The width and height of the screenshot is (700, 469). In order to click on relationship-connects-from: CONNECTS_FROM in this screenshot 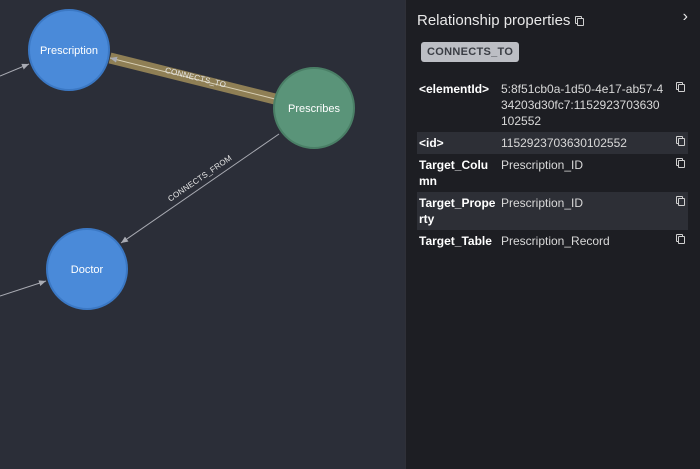, I will do `click(200, 188)`.